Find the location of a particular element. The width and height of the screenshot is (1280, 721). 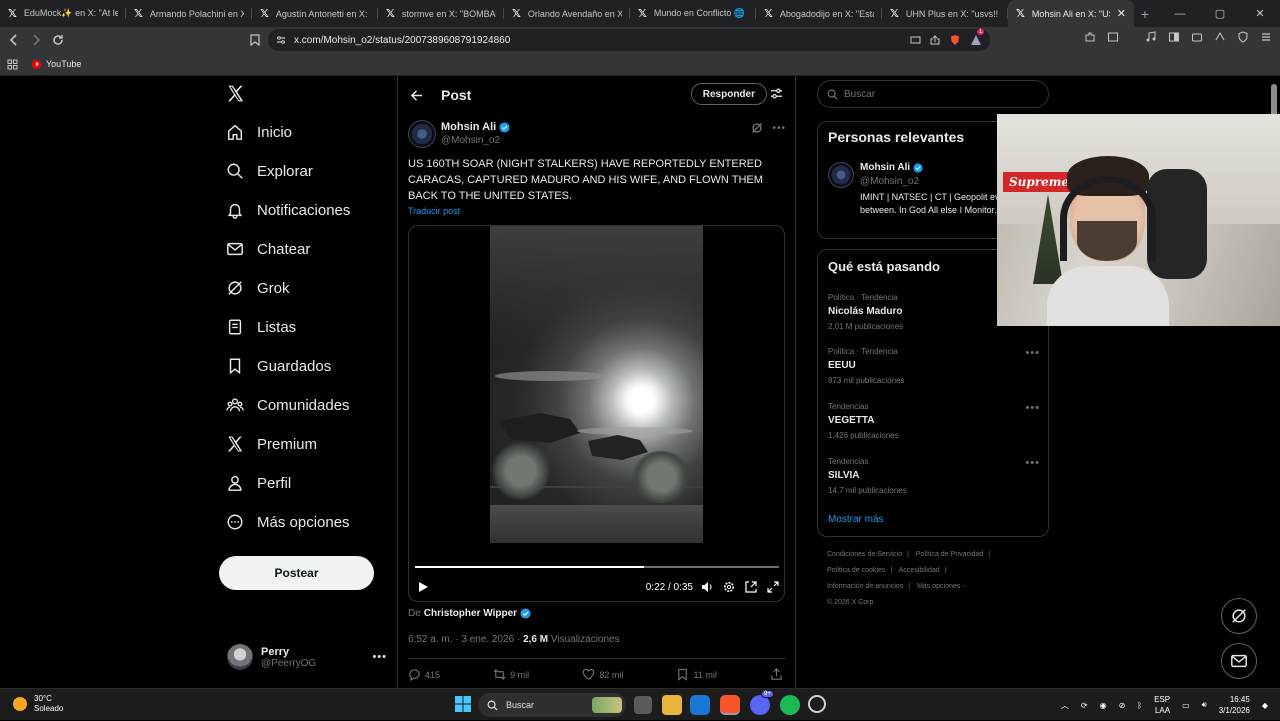

author-handle: @Mohsin_o2 is located at coordinates (470, 140).